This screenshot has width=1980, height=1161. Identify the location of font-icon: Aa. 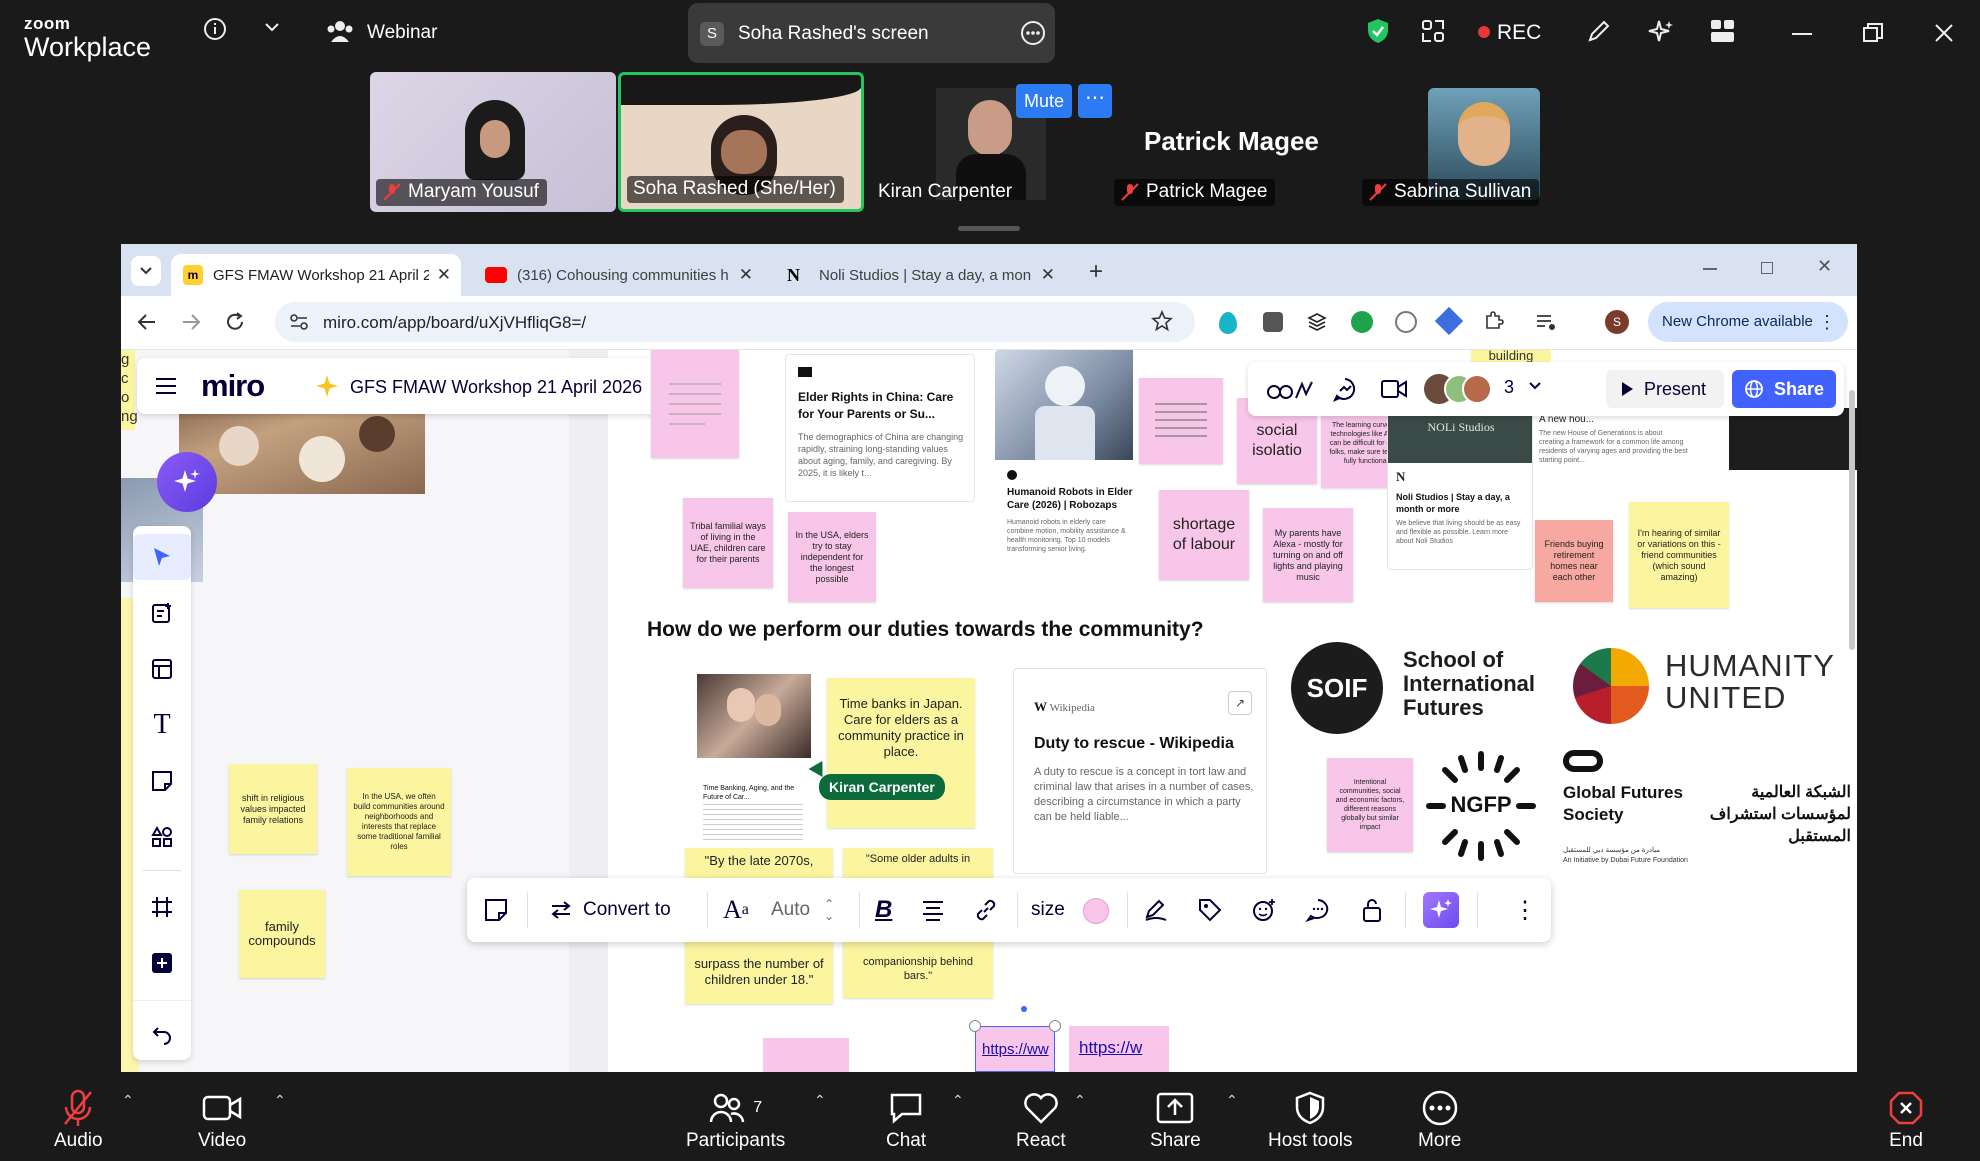
(736, 910).